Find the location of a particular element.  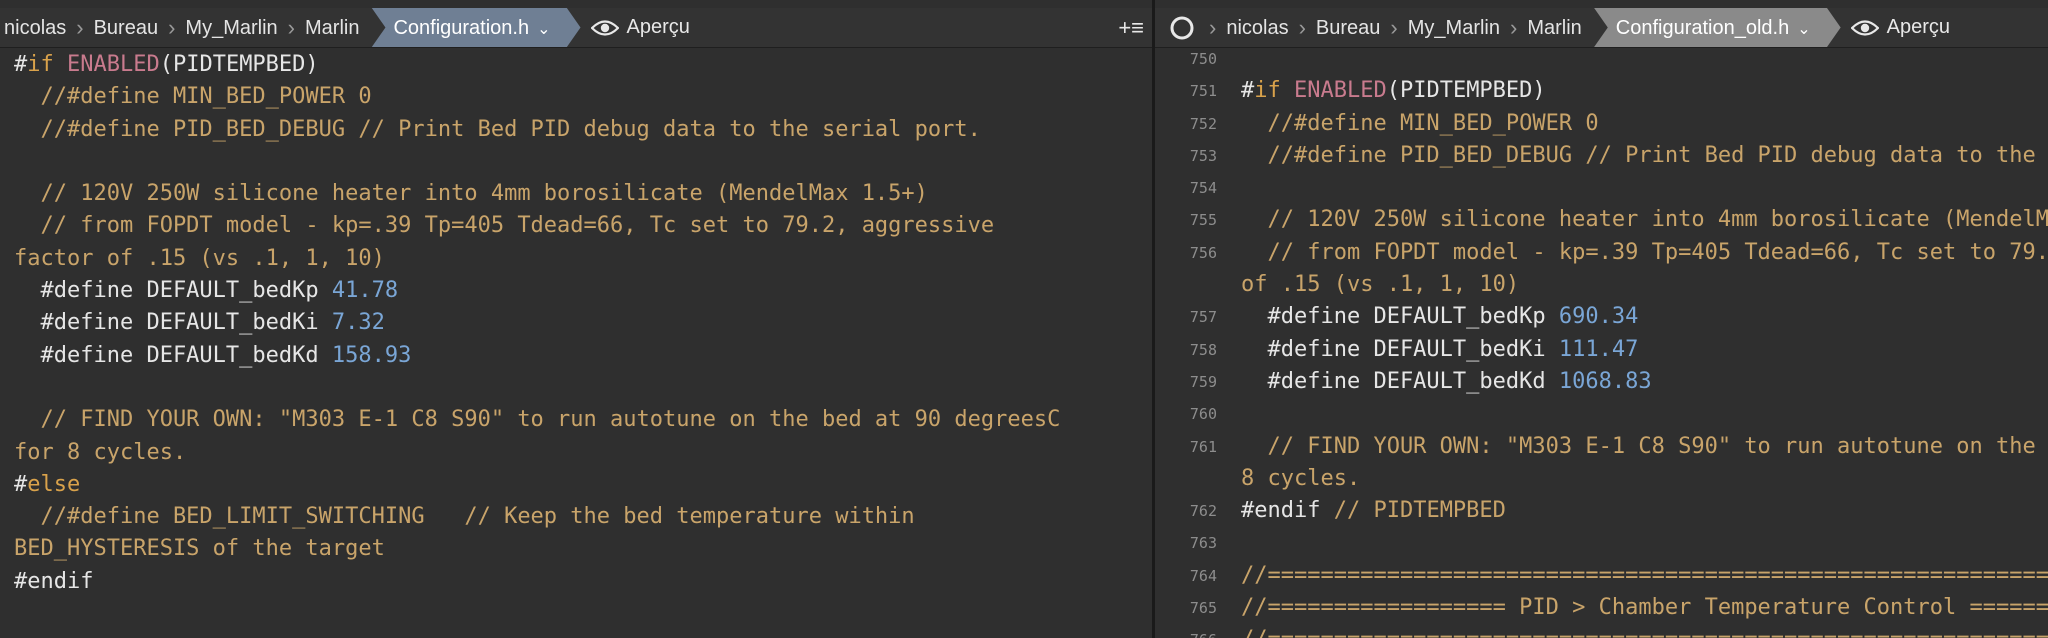

code-token: 111.47 is located at coordinates (1598, 349).